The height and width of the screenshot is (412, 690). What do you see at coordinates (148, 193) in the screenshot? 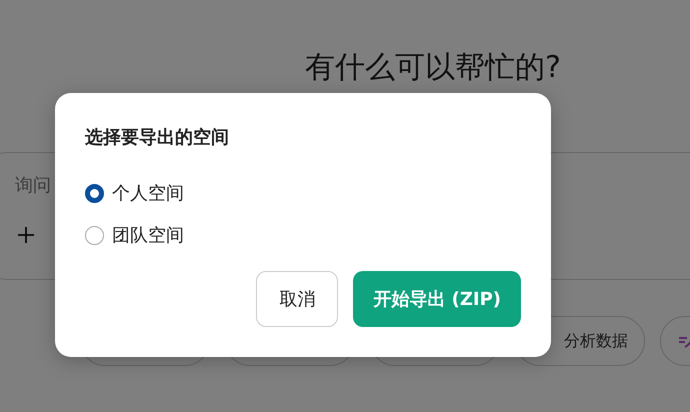
I see `option-label: 个人空间` at bounding box center [148, 193].